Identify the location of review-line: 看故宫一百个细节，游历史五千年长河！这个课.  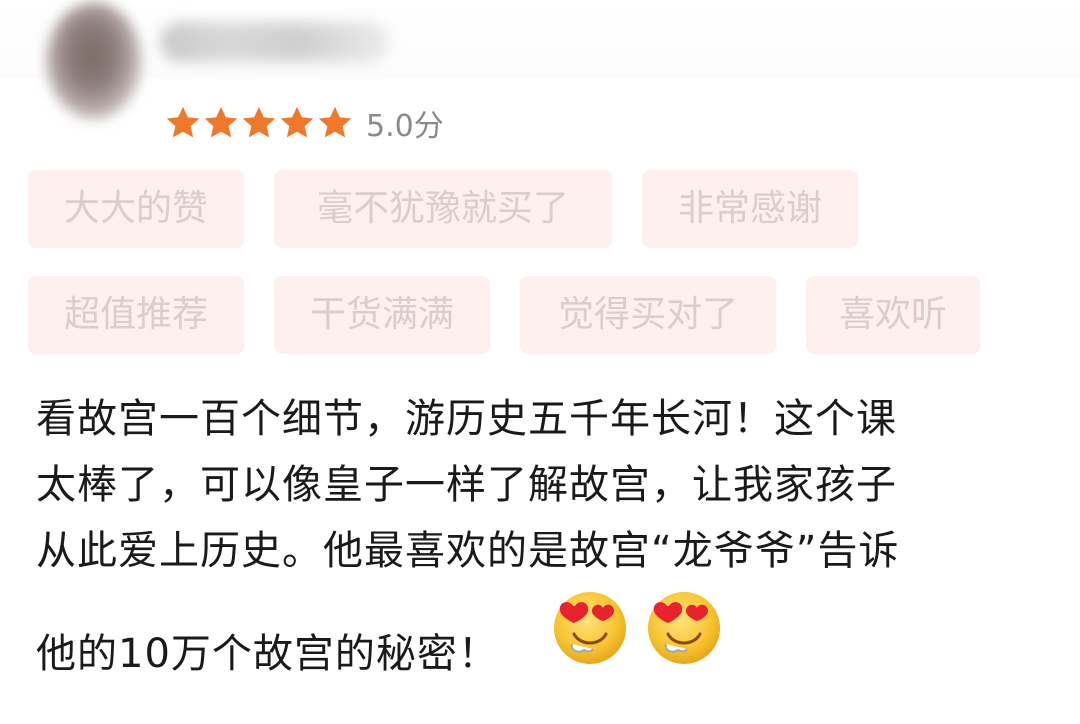
(466, 419).